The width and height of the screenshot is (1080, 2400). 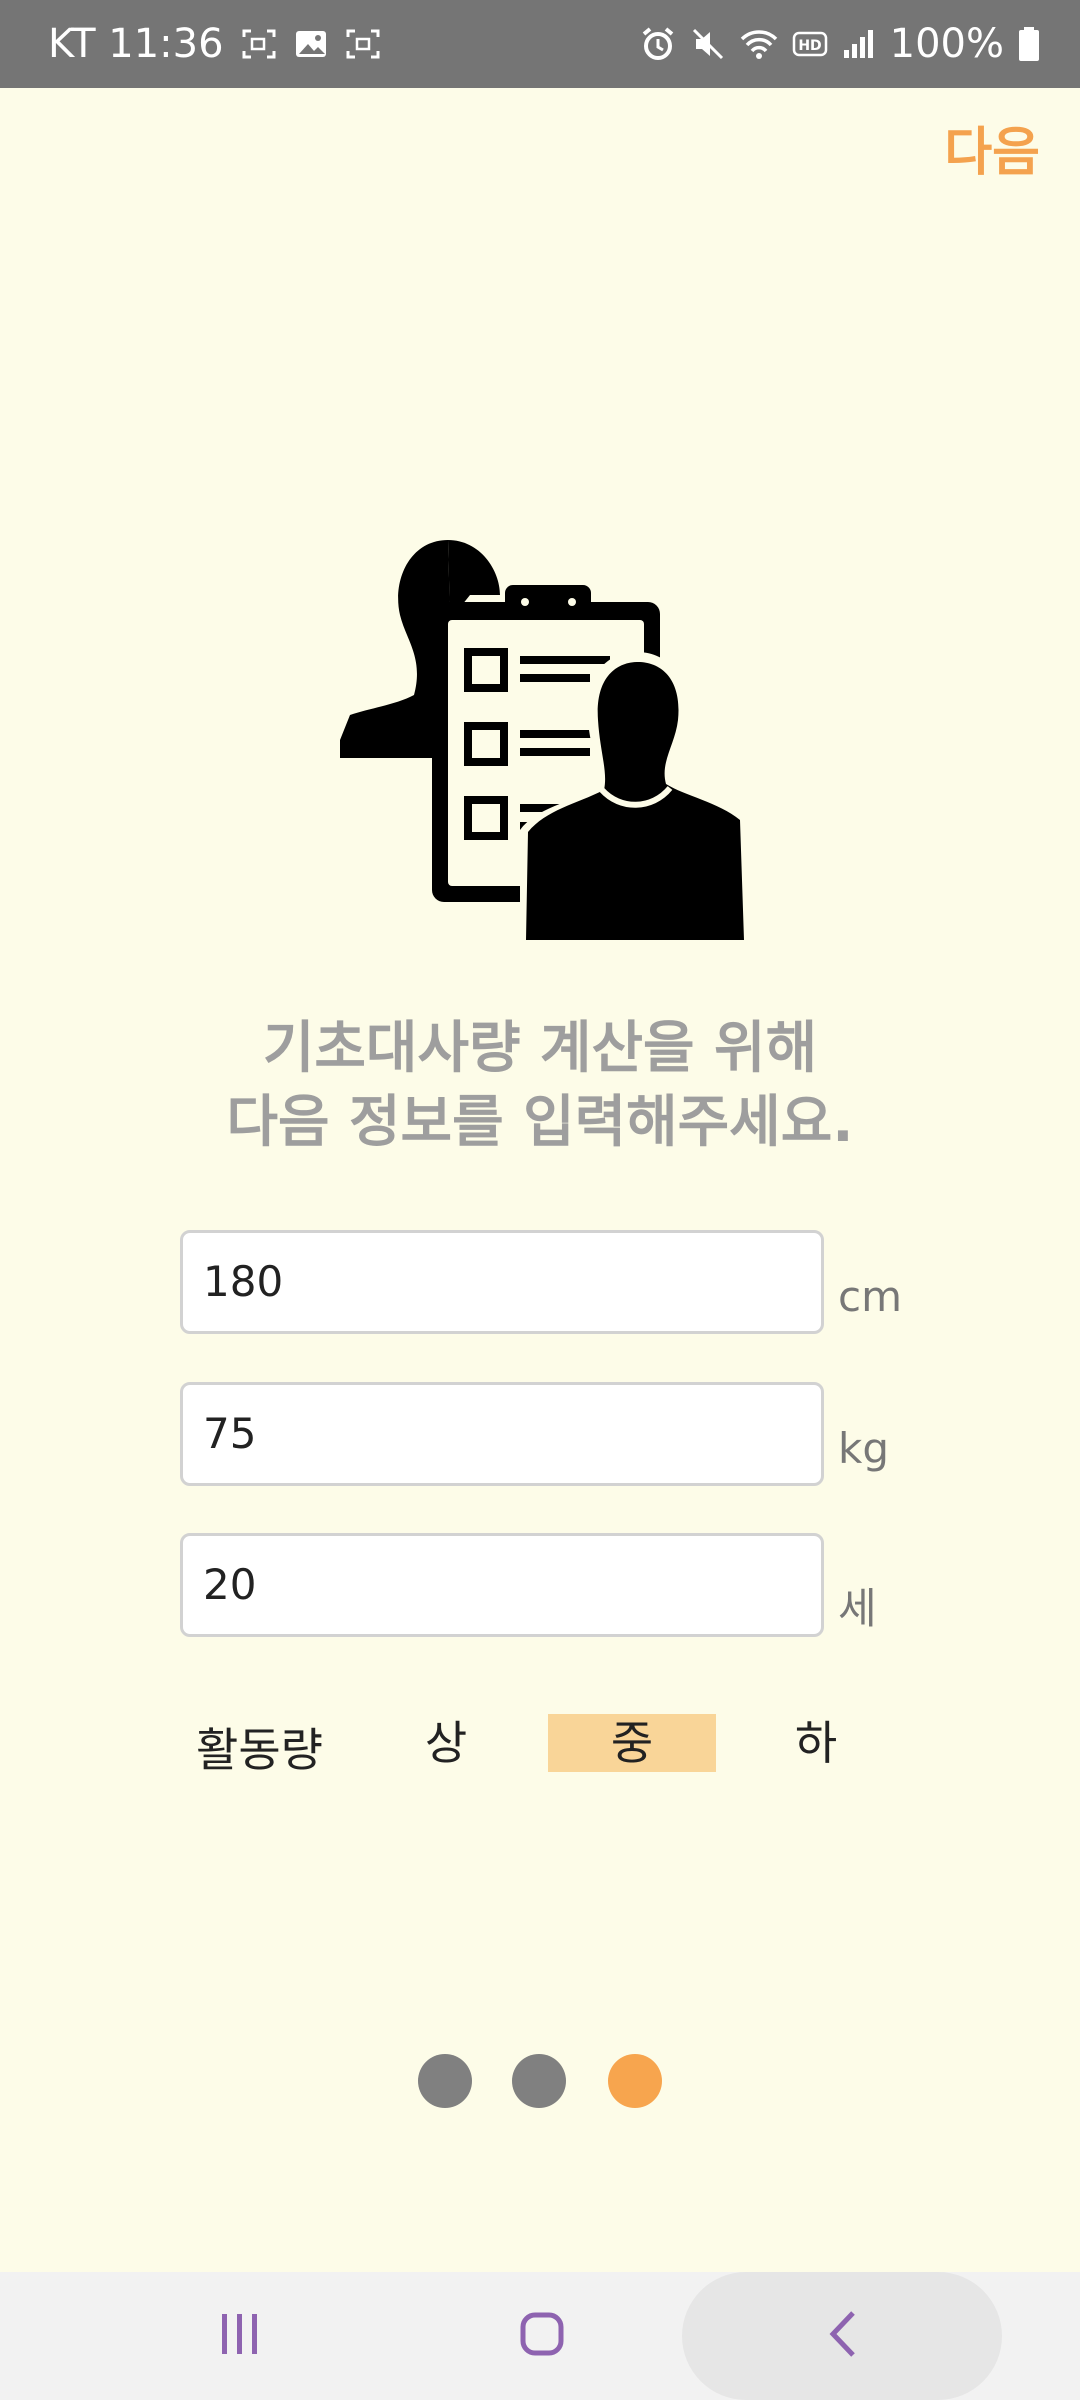 I want to click on alarm-icon, so click(x=658, y=44).